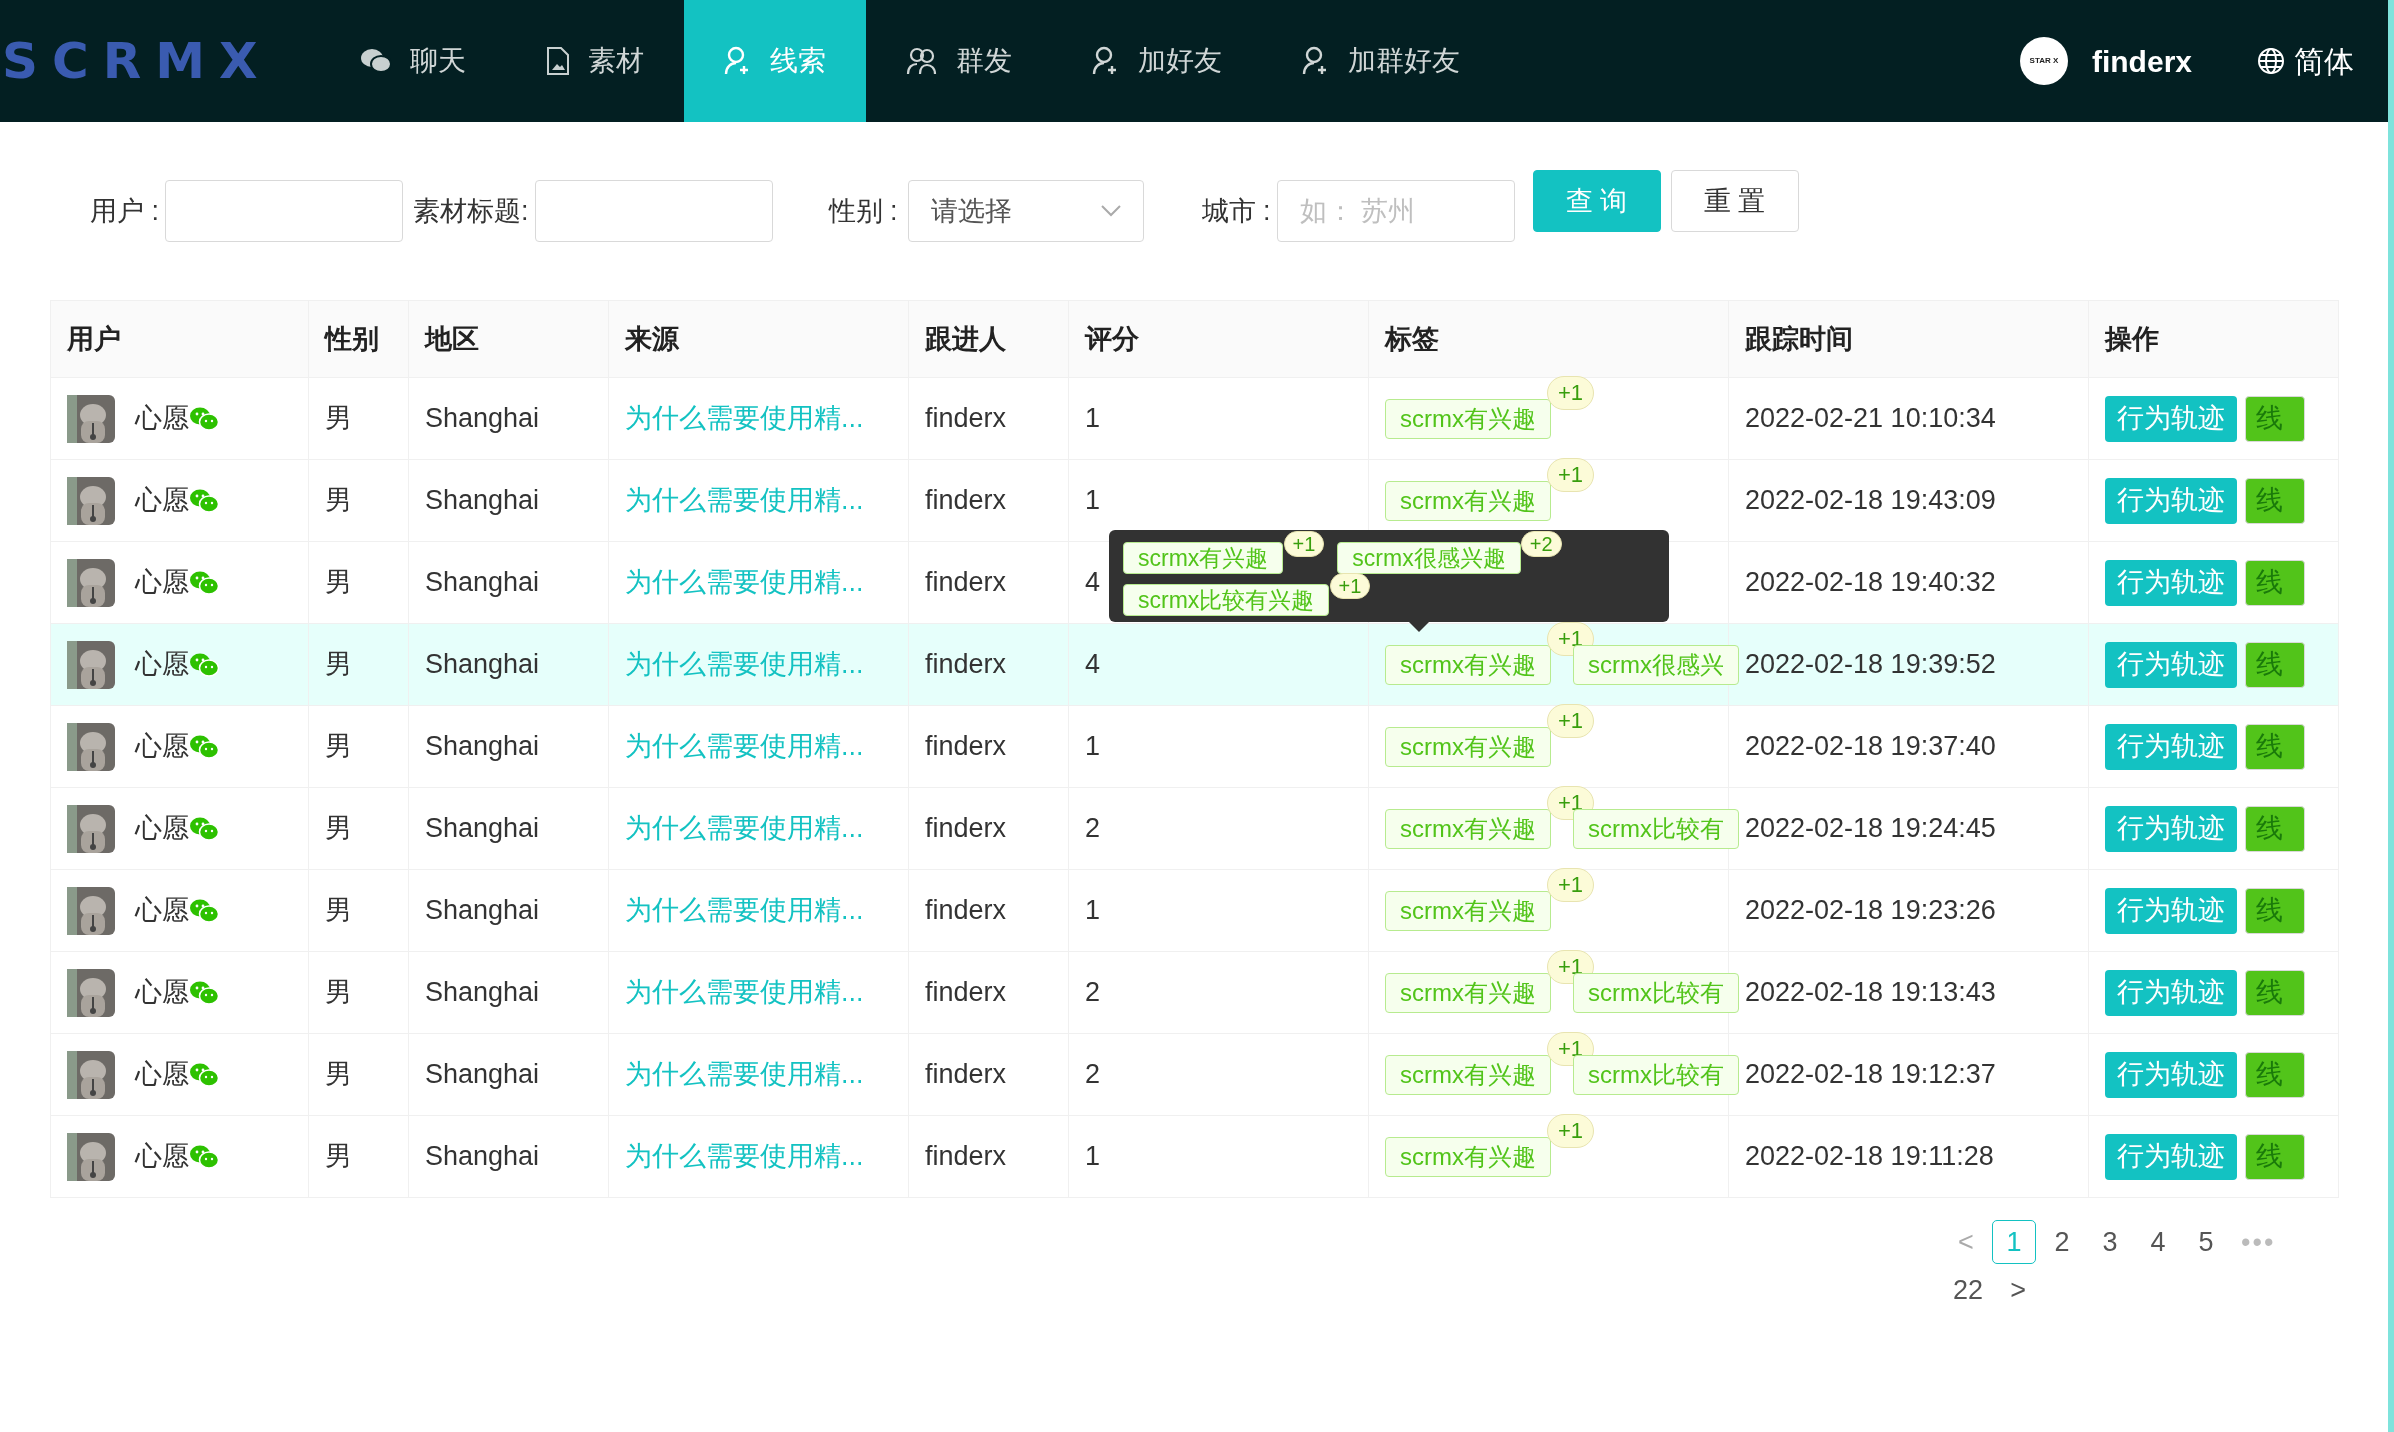 This screenshot has height=1432, width=2394. What do you see at coordinates (2213, 339) in the screenshot?
I see `column-header: 操作` at bounding box center [2213, 339].